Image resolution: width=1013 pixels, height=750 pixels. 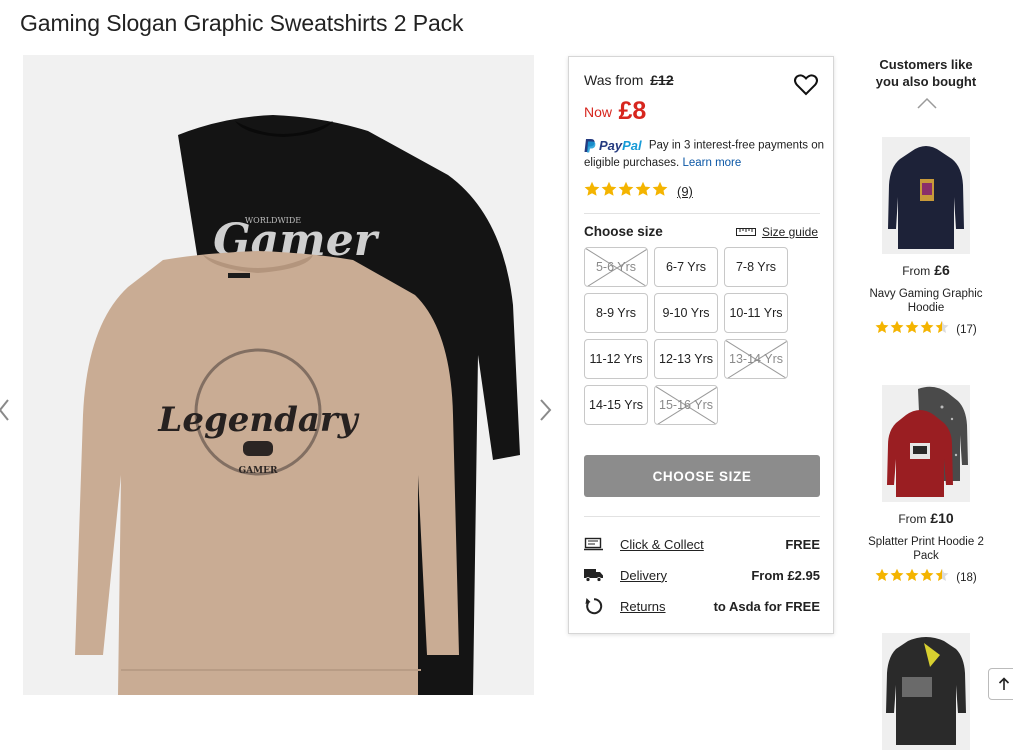 I want to click on paypal-word-pal: Pal, so click(x=632, y=145).